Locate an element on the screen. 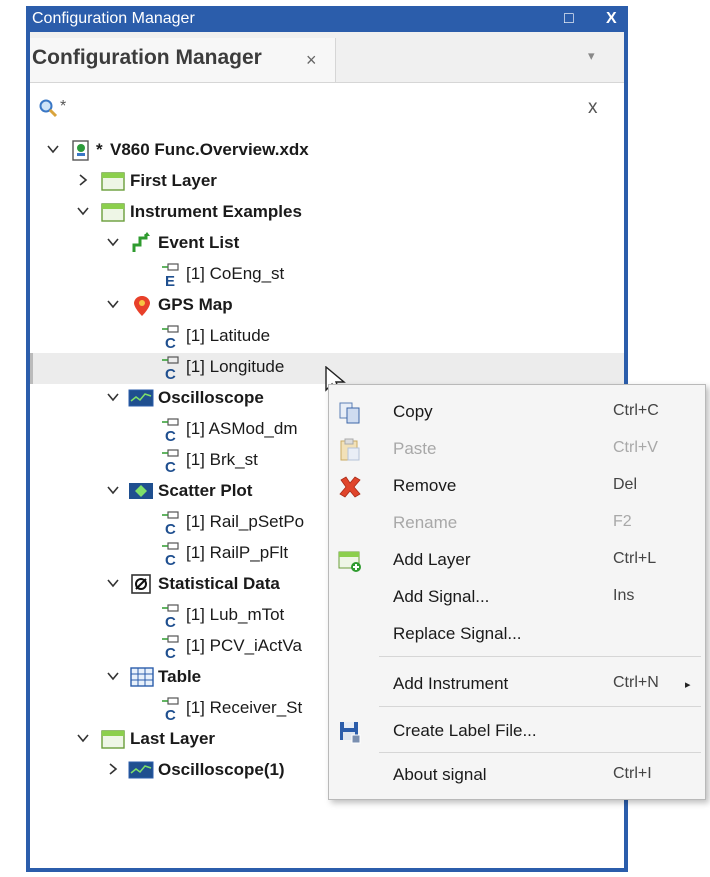  menu-item-copy: Copy Ctrl+C is located at coordinates (517, 412).